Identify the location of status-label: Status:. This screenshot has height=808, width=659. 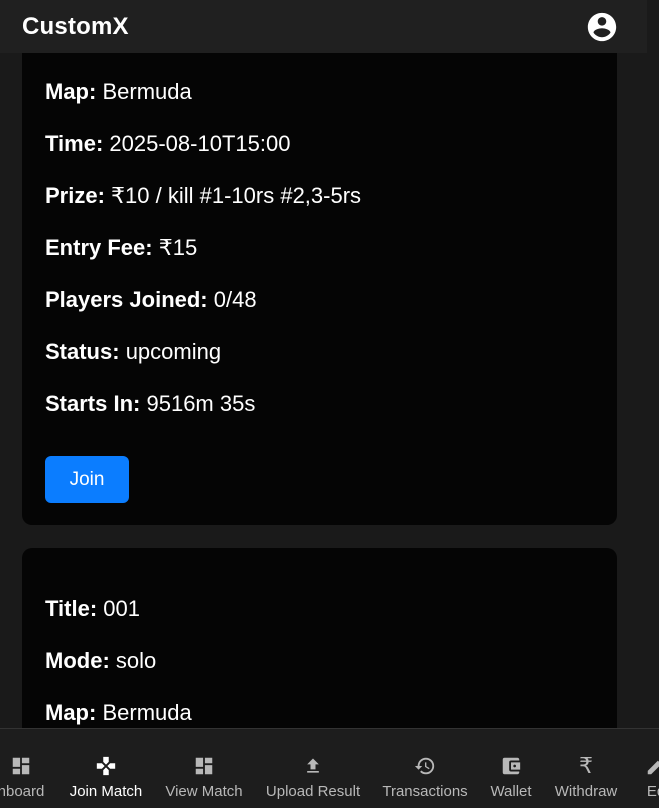
(82, 351).